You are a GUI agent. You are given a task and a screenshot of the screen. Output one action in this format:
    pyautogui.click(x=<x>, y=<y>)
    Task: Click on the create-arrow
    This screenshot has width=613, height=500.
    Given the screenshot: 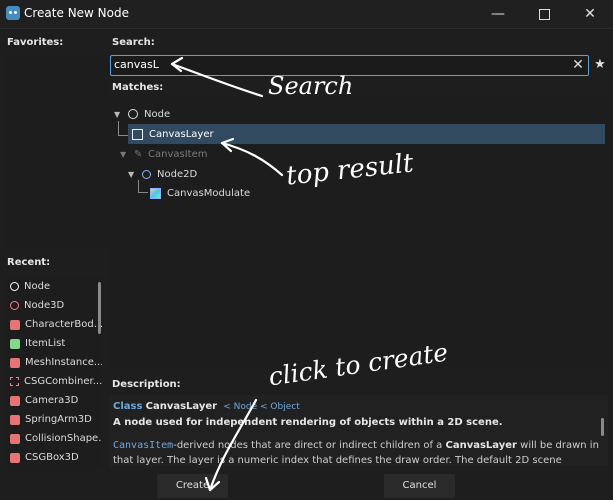 What is the action you would take?
    pyautogui.click(x=233, y=445)
    